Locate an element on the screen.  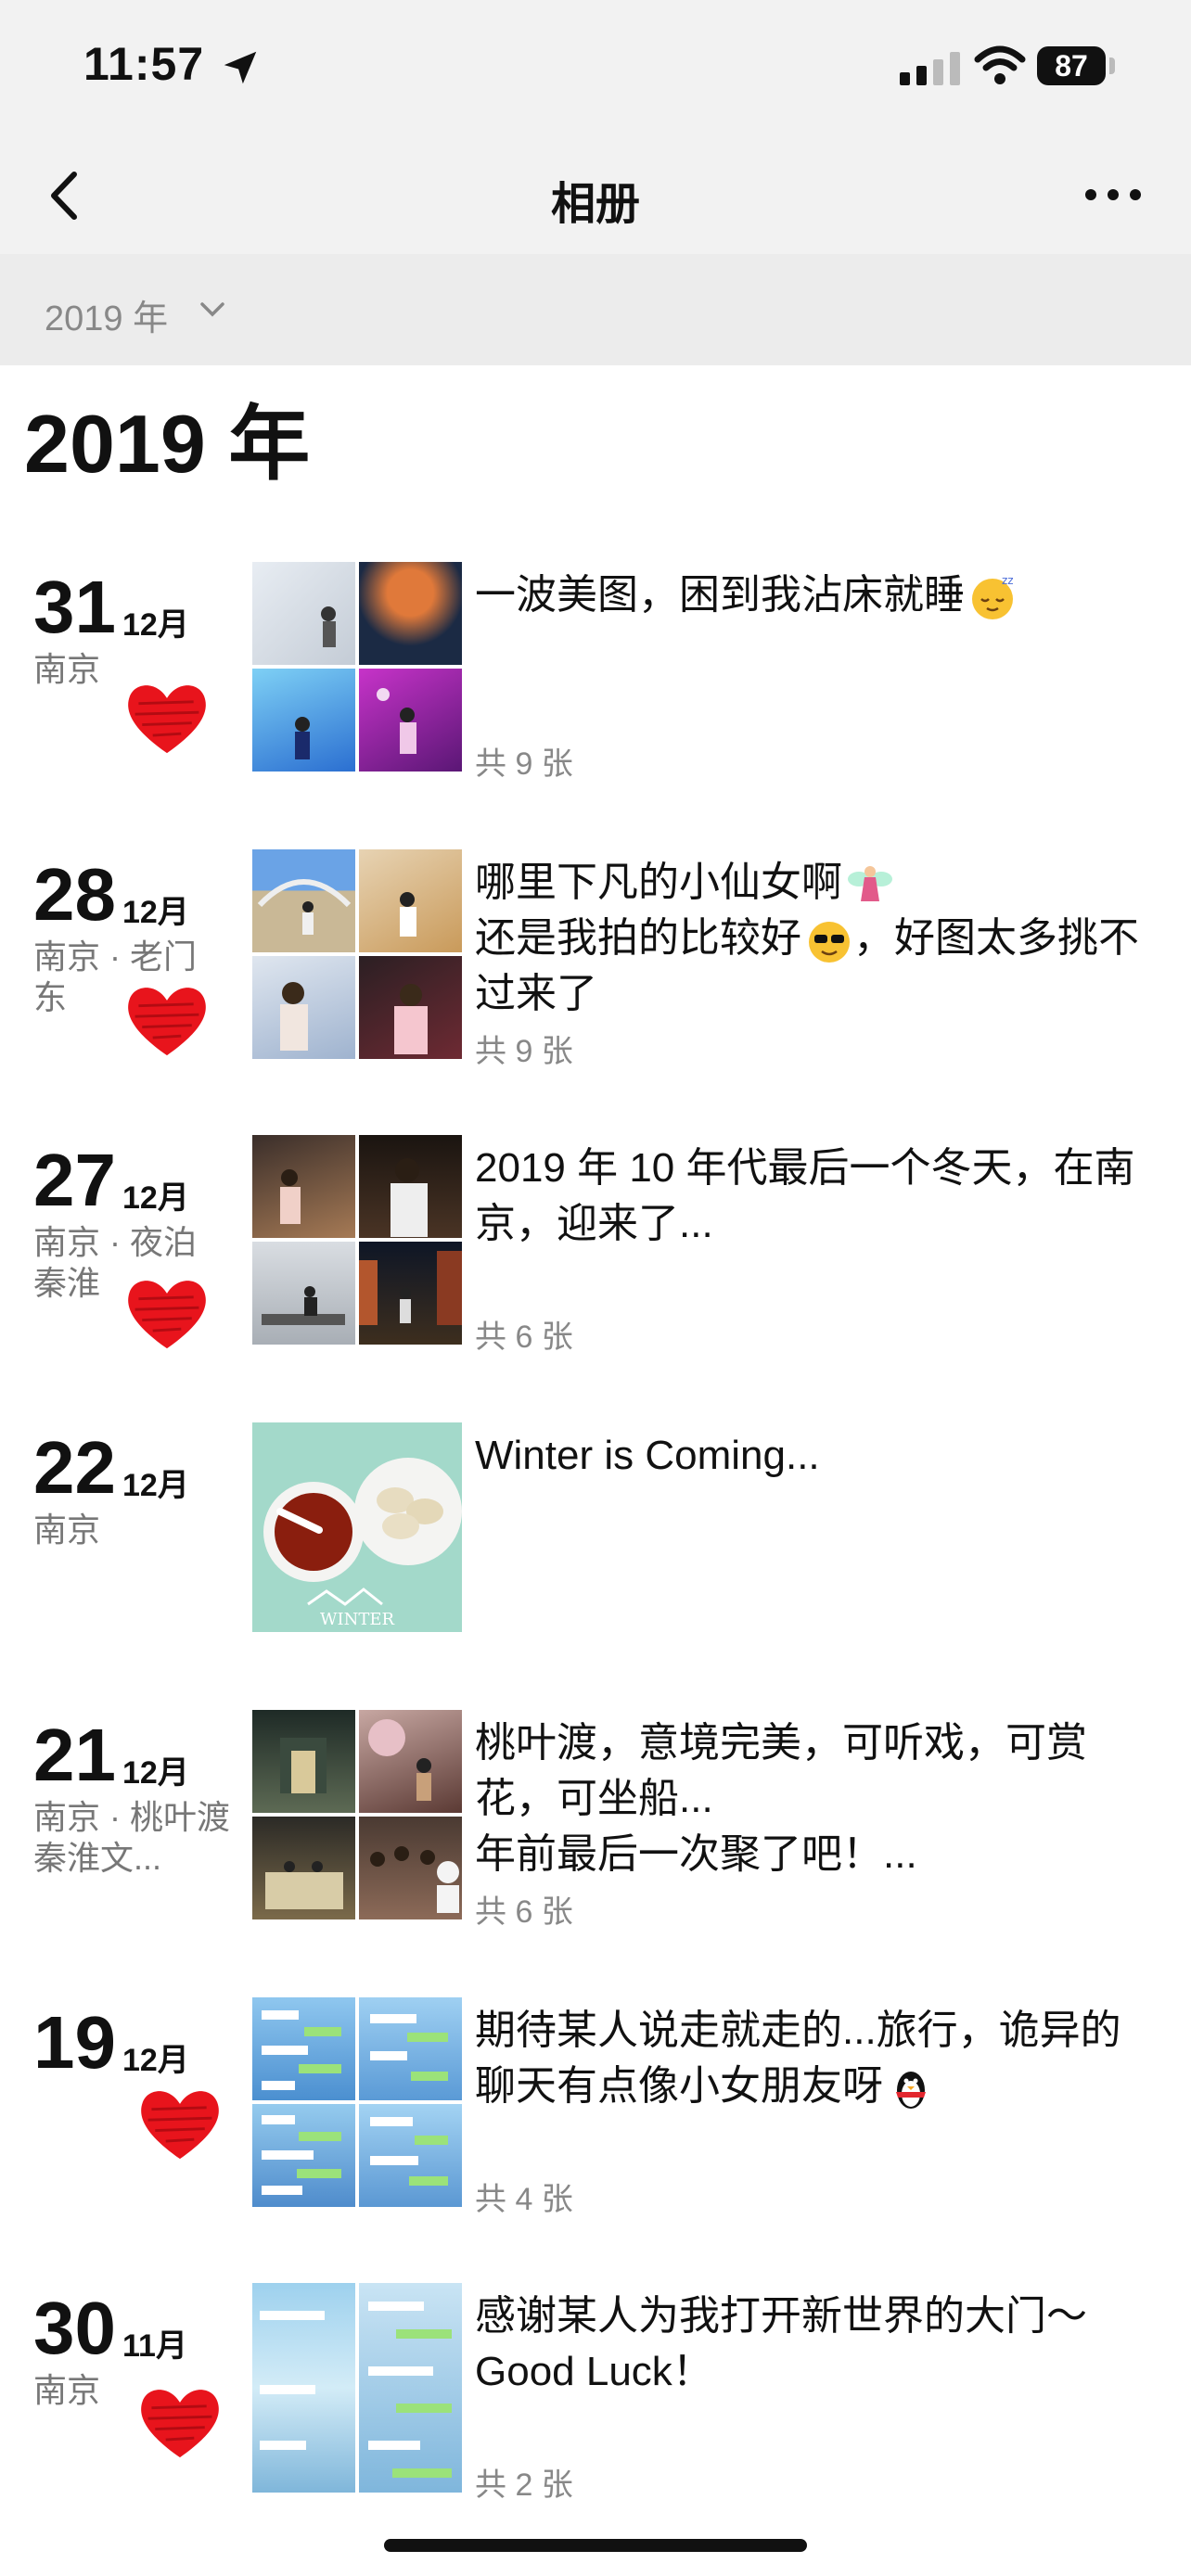
photo-grid: WINTER is located at coordinates (357, 1527).